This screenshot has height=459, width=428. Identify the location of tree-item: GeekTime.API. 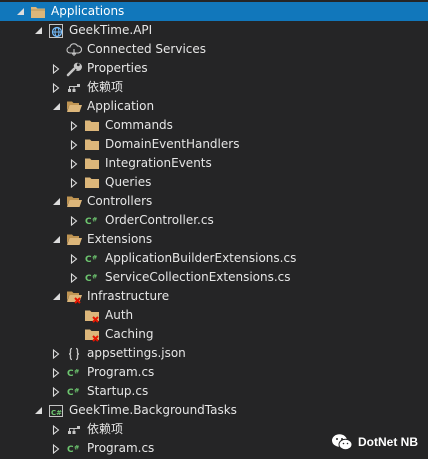
(214, 30).